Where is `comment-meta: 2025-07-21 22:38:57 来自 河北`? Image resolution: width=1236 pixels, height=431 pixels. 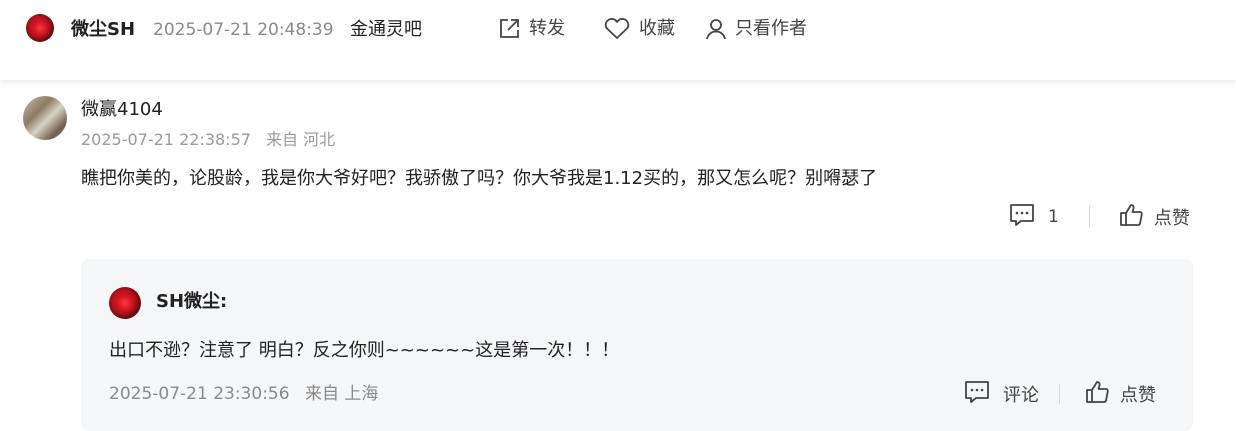
comment-meta: 2025-07-21 22:38:57 来自 河北 is located at coordinates (208, 140).